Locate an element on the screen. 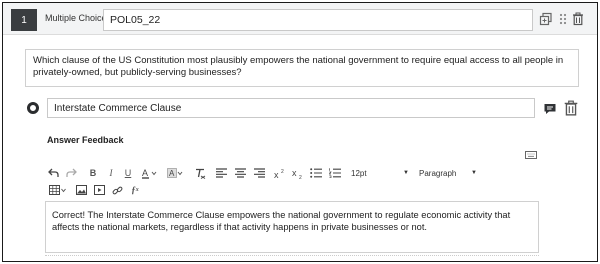  drag-handle-icon is located at coordinates (563, 19).